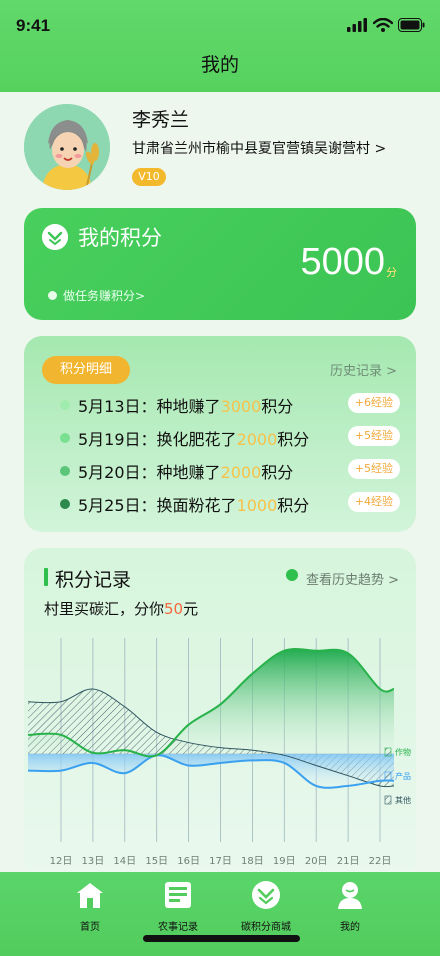 The width and height of the screenshot is (440, 956). What do you see at coordinates (357, 25) in the screenshot?
I see `signal-icon` at bounding box center [357, 25].